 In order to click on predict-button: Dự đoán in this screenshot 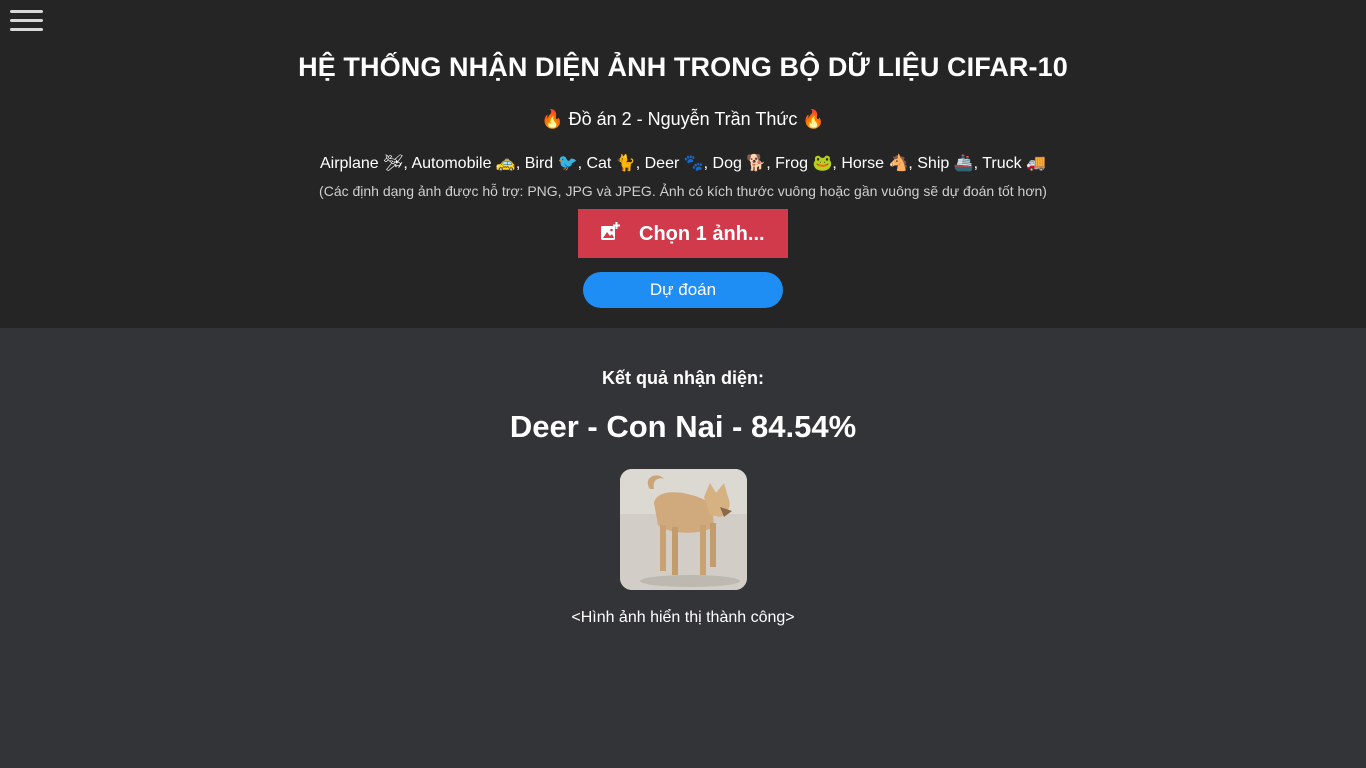, I will do `click(683, 290)`.